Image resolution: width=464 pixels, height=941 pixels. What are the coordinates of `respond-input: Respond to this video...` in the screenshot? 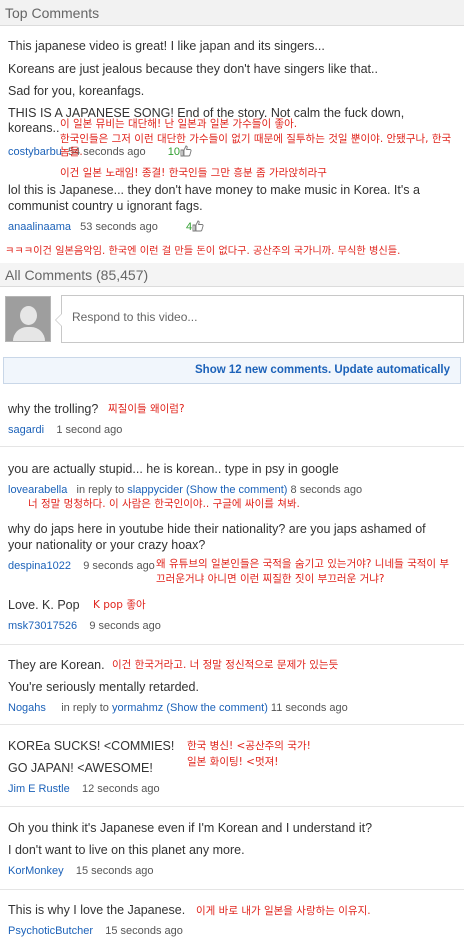 It's located at (259, 319).